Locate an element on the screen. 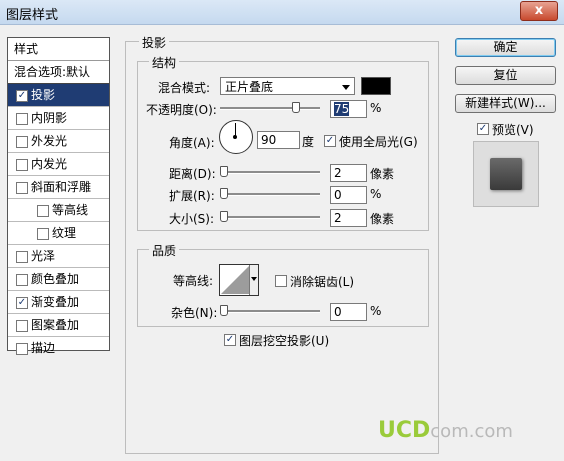 This screenshot has height=461, width=564. noise-label: 杂色(N): is located at coordinates (194, 313).